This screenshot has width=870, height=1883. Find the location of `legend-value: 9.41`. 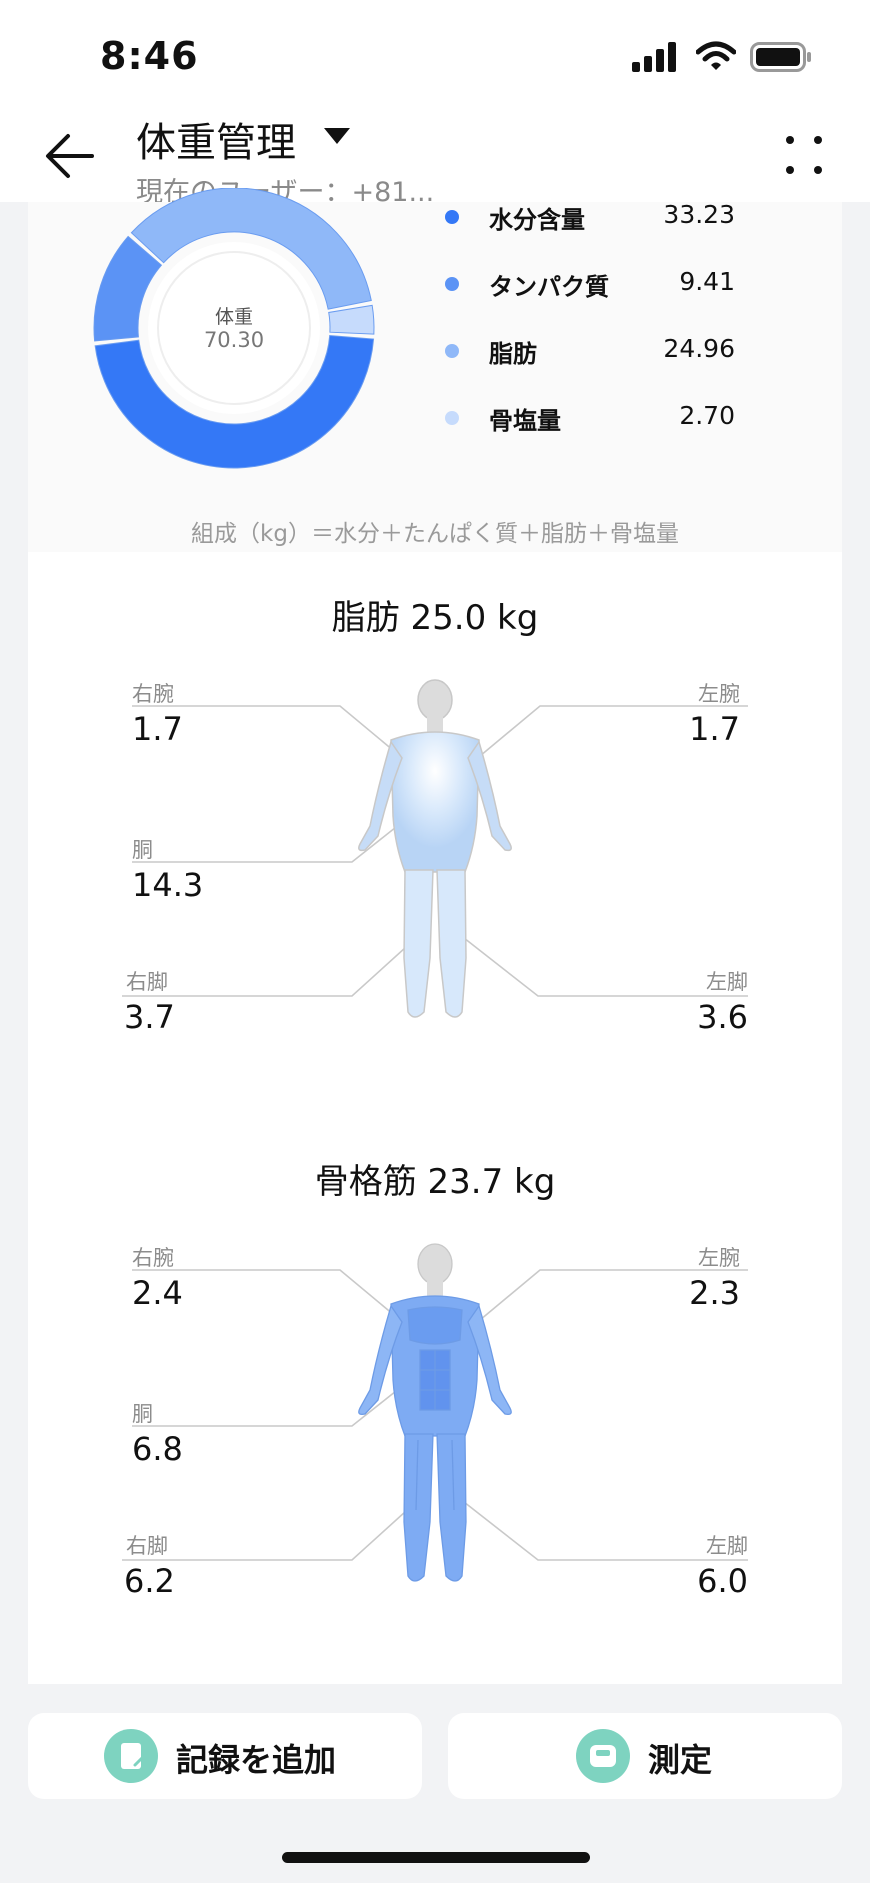

legend-value: 9.41 is located at coordinates (707, 281).